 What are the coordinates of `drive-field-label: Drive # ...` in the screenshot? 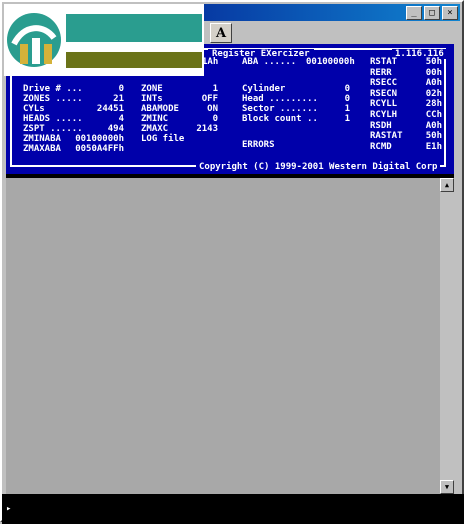 It's located at (53, 89).